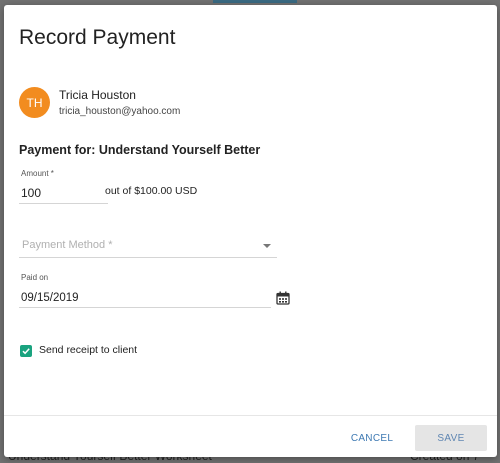  Describe the element at coordinates (148, 247) in the screenshot. I see `payment-method-select: Payment Method *` at that location.